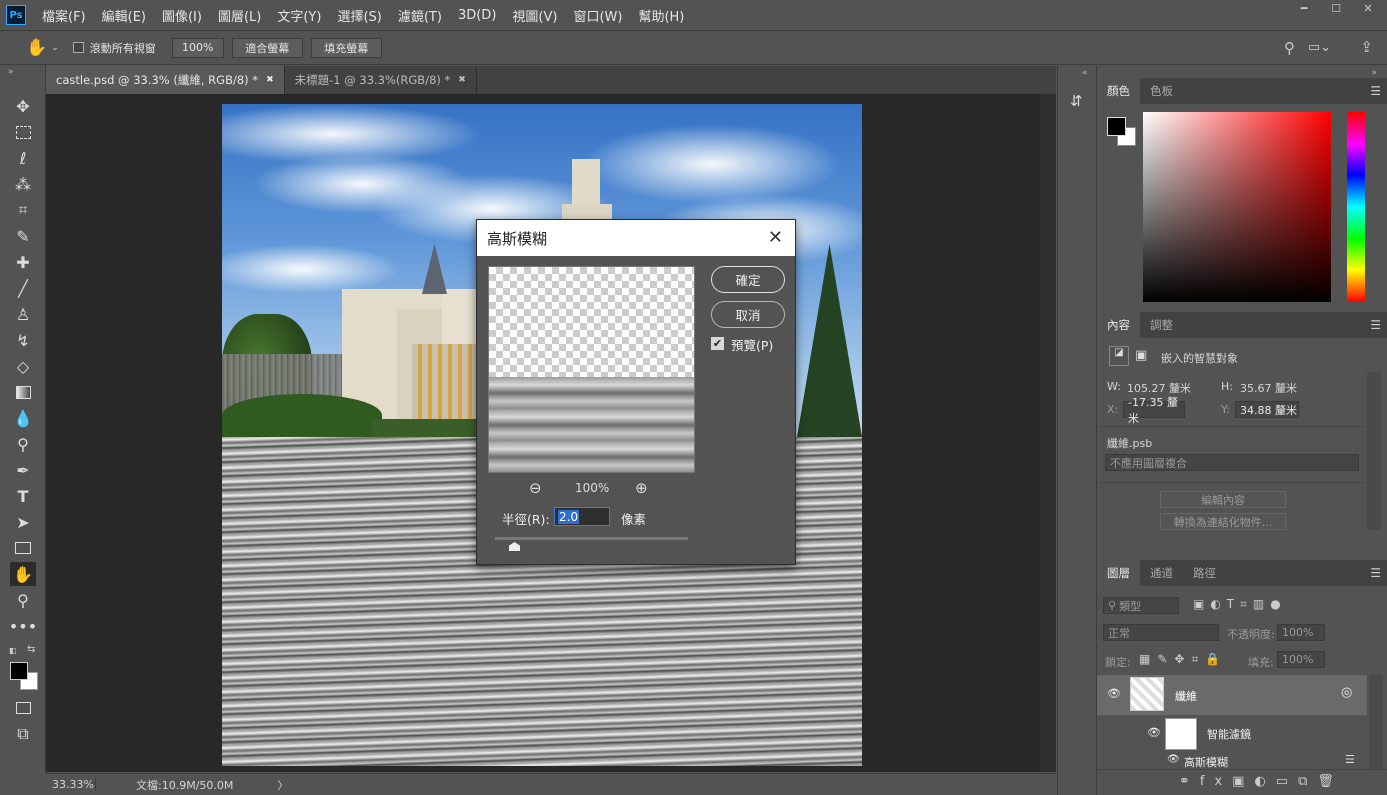 This screenshot has width=1387, height=795. What do you see at coordinates (23, 158) in the screenshot?
I see `lasso-tool-icon: ℓ` at bounding box center [23, 158].